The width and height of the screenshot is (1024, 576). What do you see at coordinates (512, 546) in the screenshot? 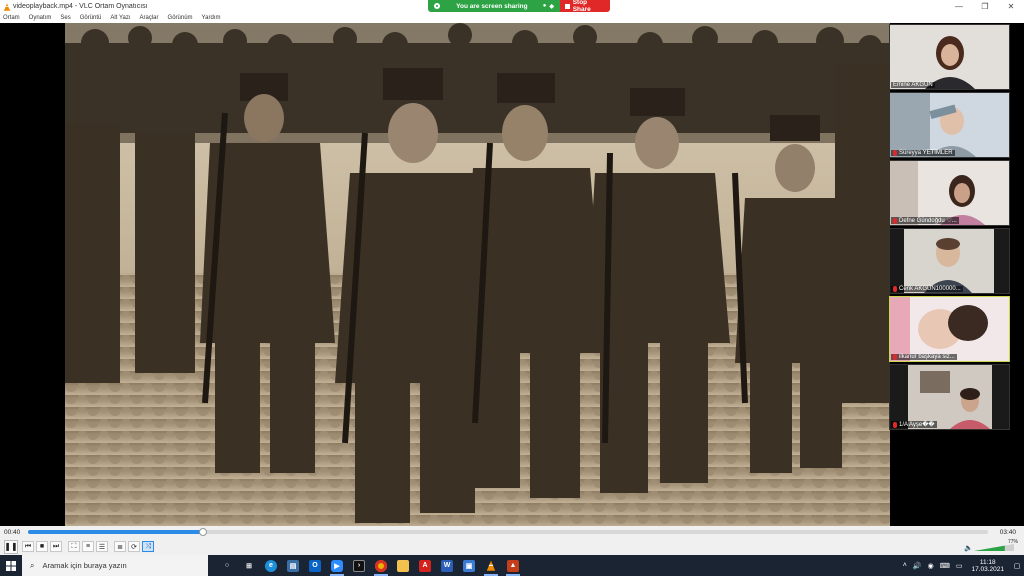
I see `playback-controls: ❚❚ ⏮ ■ ⏭ ⛶ ≡ ☰ ≣ ⟳ ⤨ 🔈 77%` at bounding box center [512, 546].